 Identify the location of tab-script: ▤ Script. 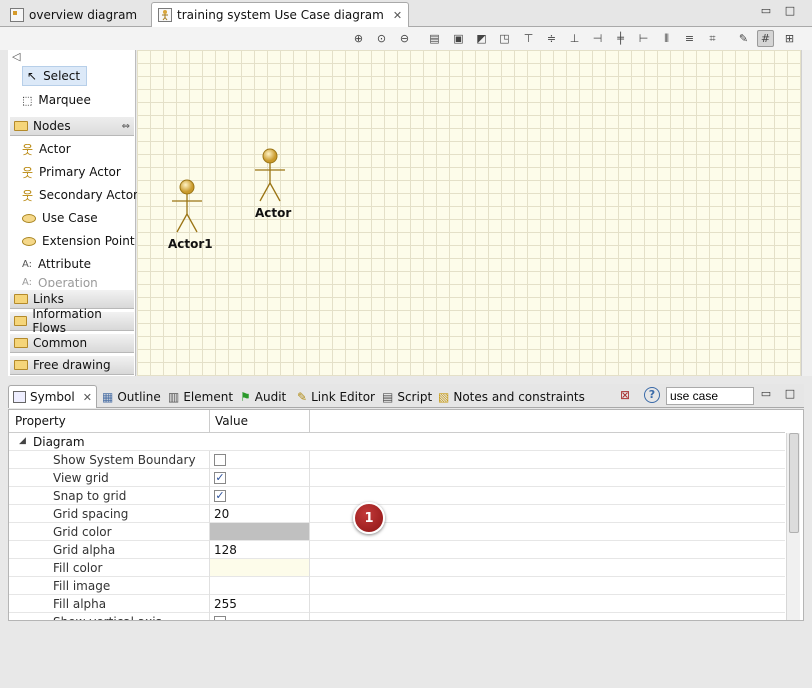
(407, 396).